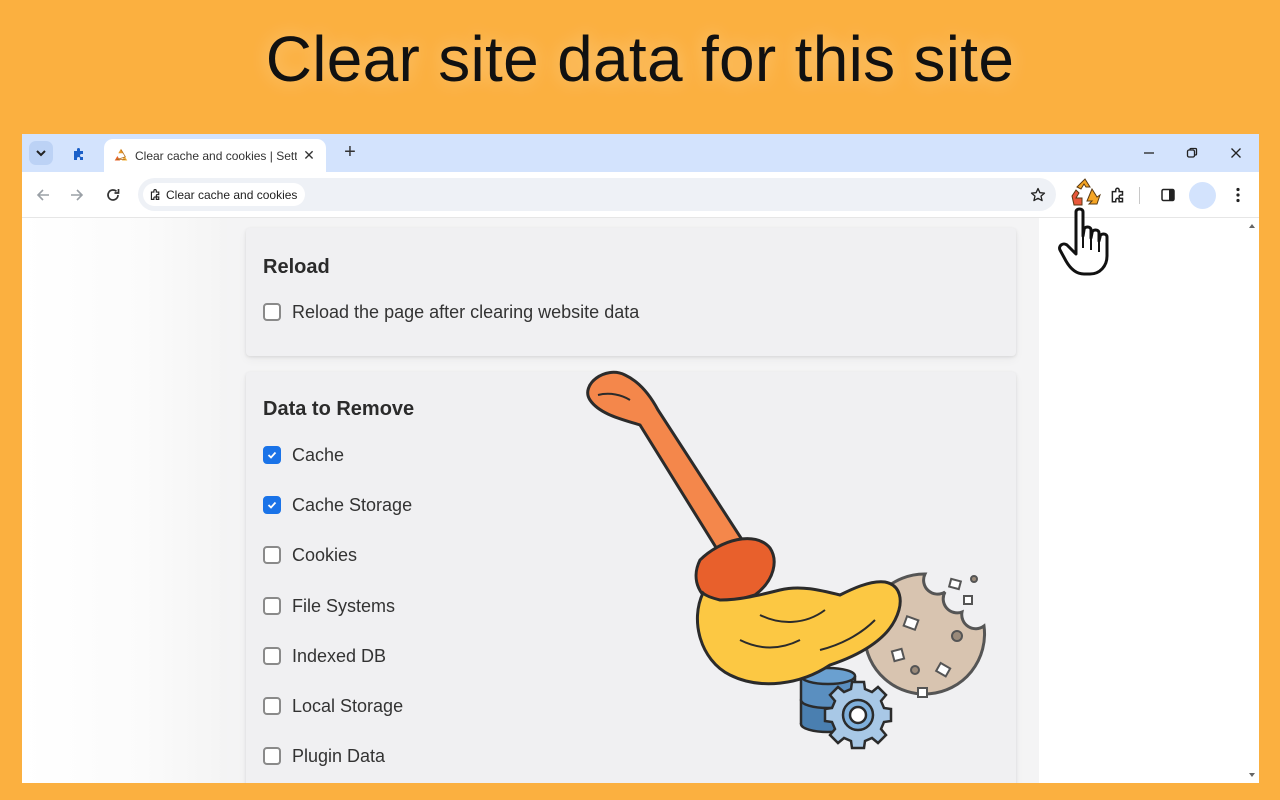  I want to click on option-label: Local Storage, so click(348, 705).